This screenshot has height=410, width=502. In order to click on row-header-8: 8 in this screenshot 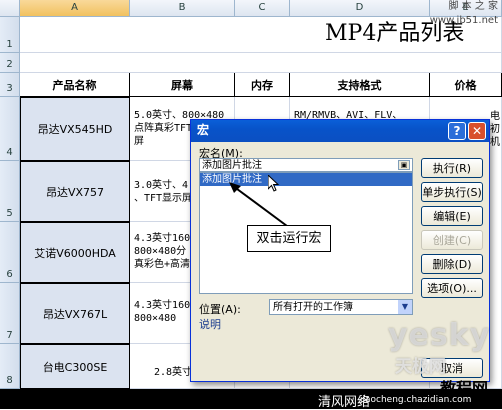, I will do `click(10, 366)`.